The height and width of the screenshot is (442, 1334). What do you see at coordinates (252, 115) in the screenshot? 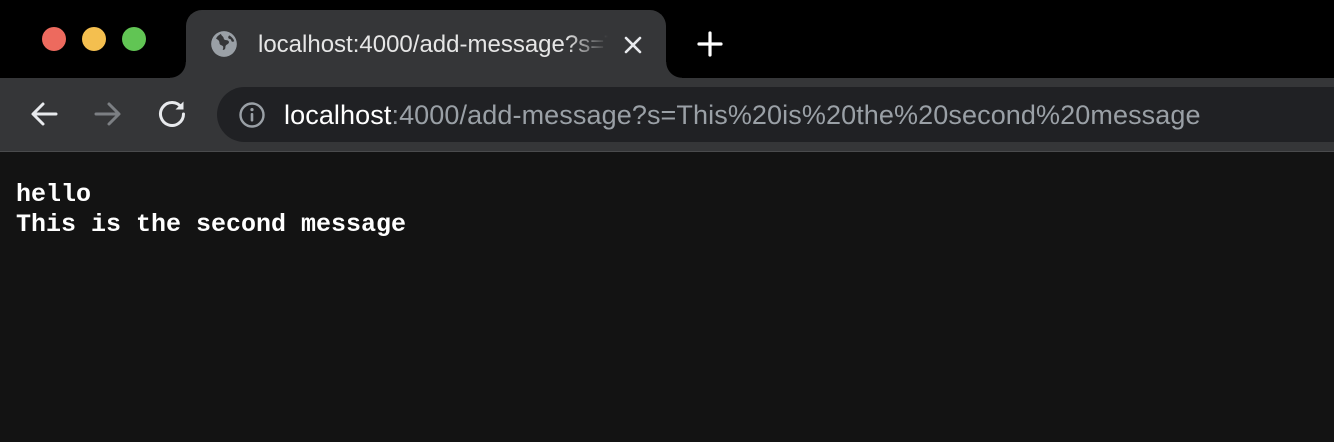
I see `info-icon` at bounding box center [252, 115].